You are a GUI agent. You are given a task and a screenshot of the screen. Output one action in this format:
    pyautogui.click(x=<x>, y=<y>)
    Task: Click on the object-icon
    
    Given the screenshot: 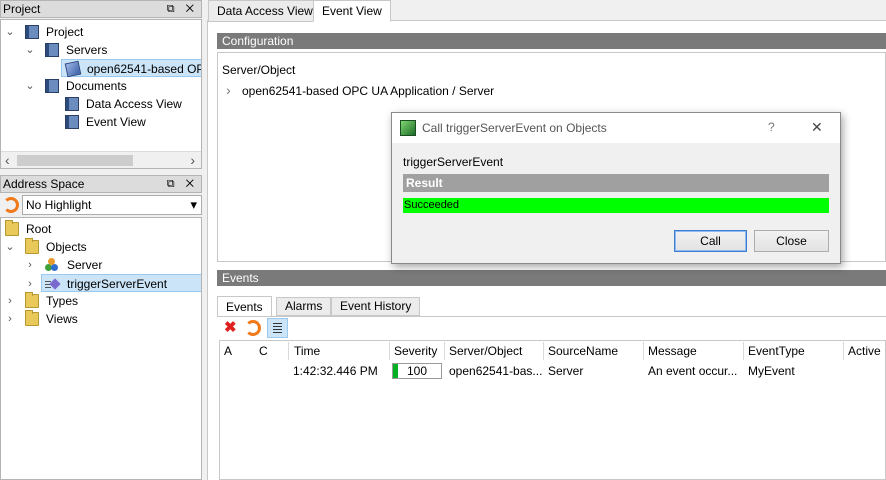 What is the action you would take?
    pyautogui.click(x=52, y=265)
    